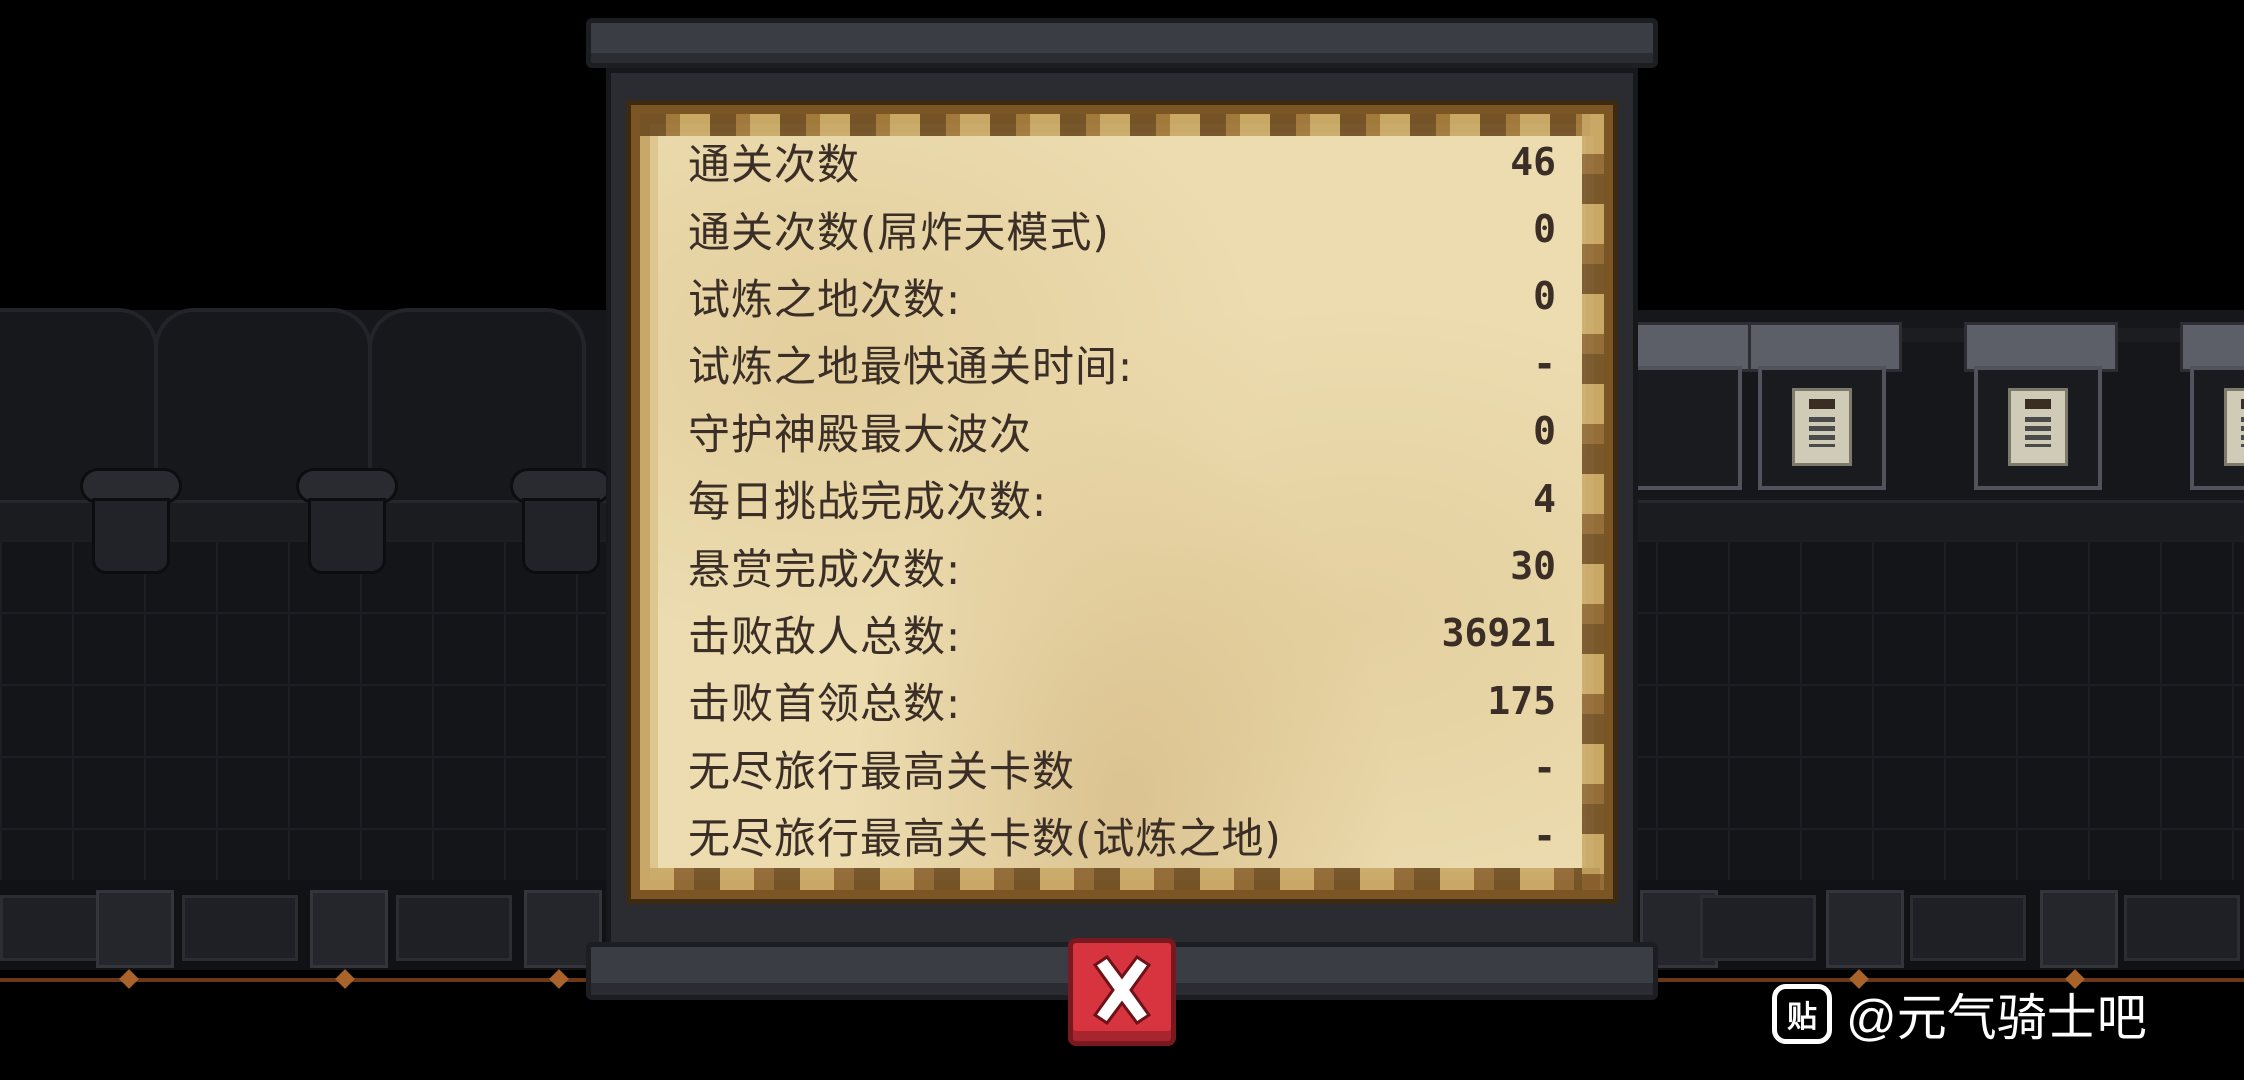  What do you see at coordinates (1533, 566) in the screenshot?
I see `stat-value: 30` at bounding box center [1533, 566].